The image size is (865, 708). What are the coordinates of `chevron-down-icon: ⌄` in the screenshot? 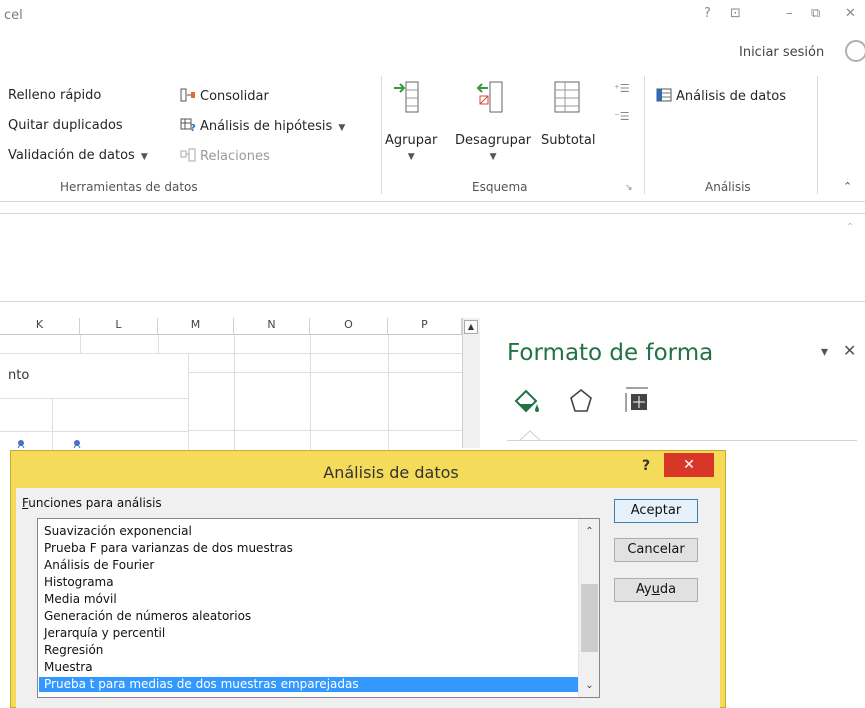 It's located at (589, 686).